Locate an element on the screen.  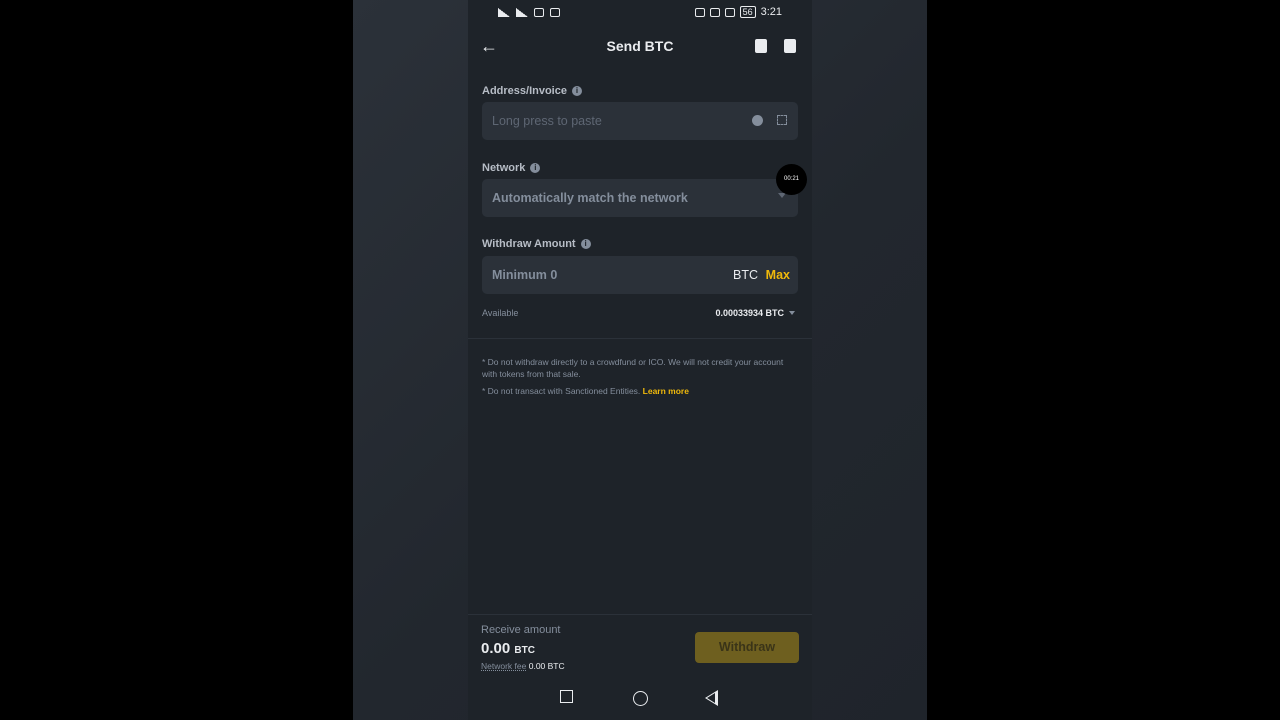
bluetooth-icon is located at coordinates (729, 12).